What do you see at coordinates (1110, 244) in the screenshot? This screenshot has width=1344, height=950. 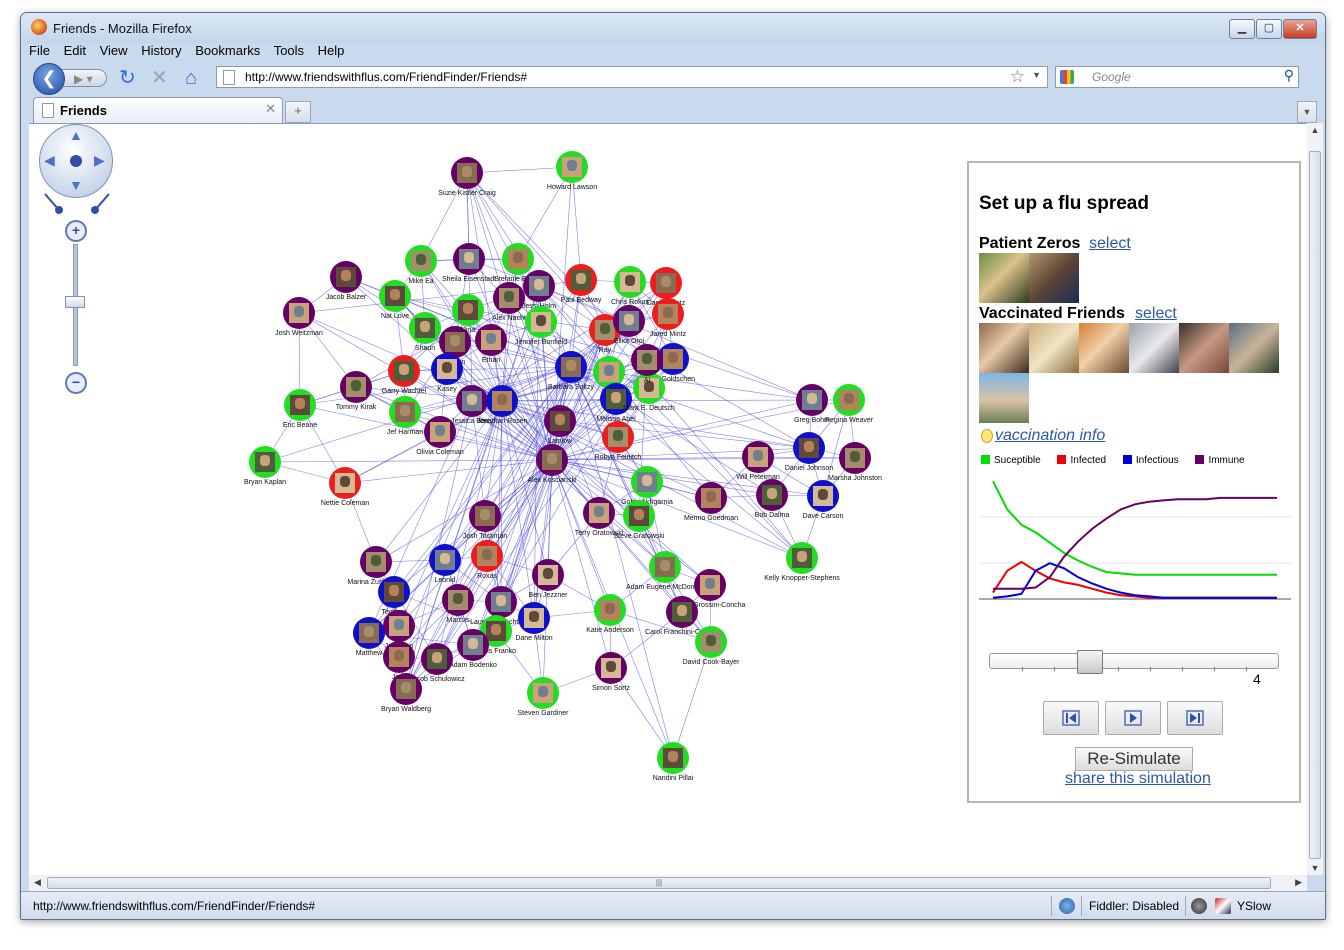 I see `select-patient-zeros-link: select` at bounding box center [1110, 244].